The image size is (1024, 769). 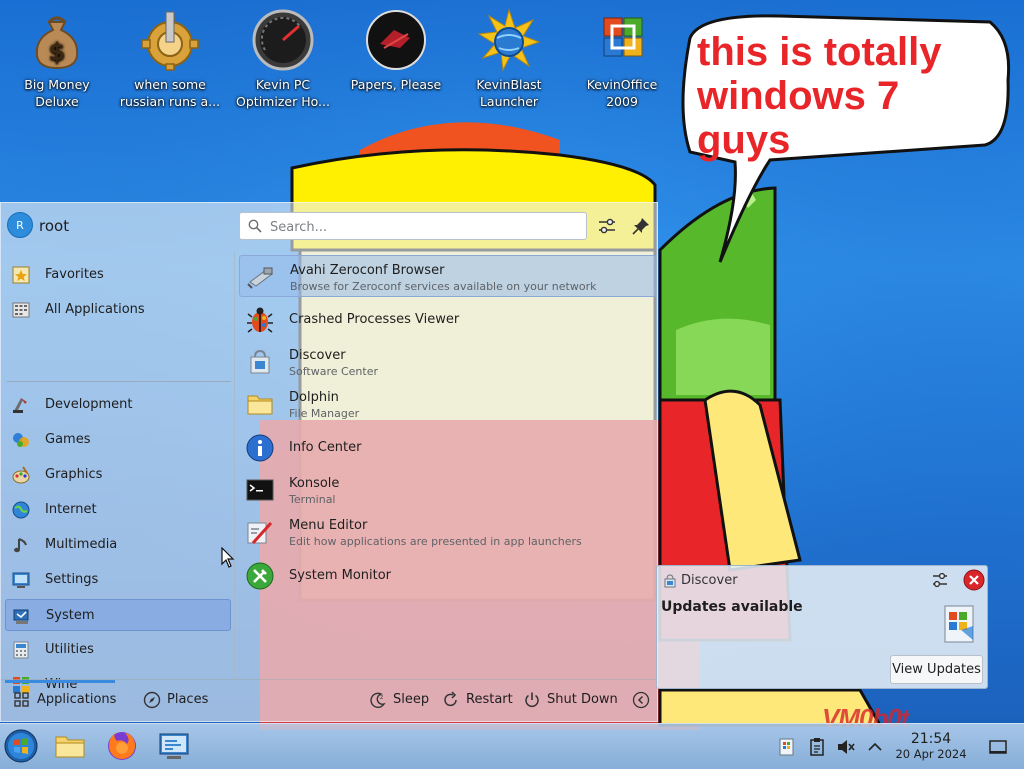 What do you see at coordinates (641, 226) in the screenshot?
I see `pin-icon` at bounding box center [641, 226].